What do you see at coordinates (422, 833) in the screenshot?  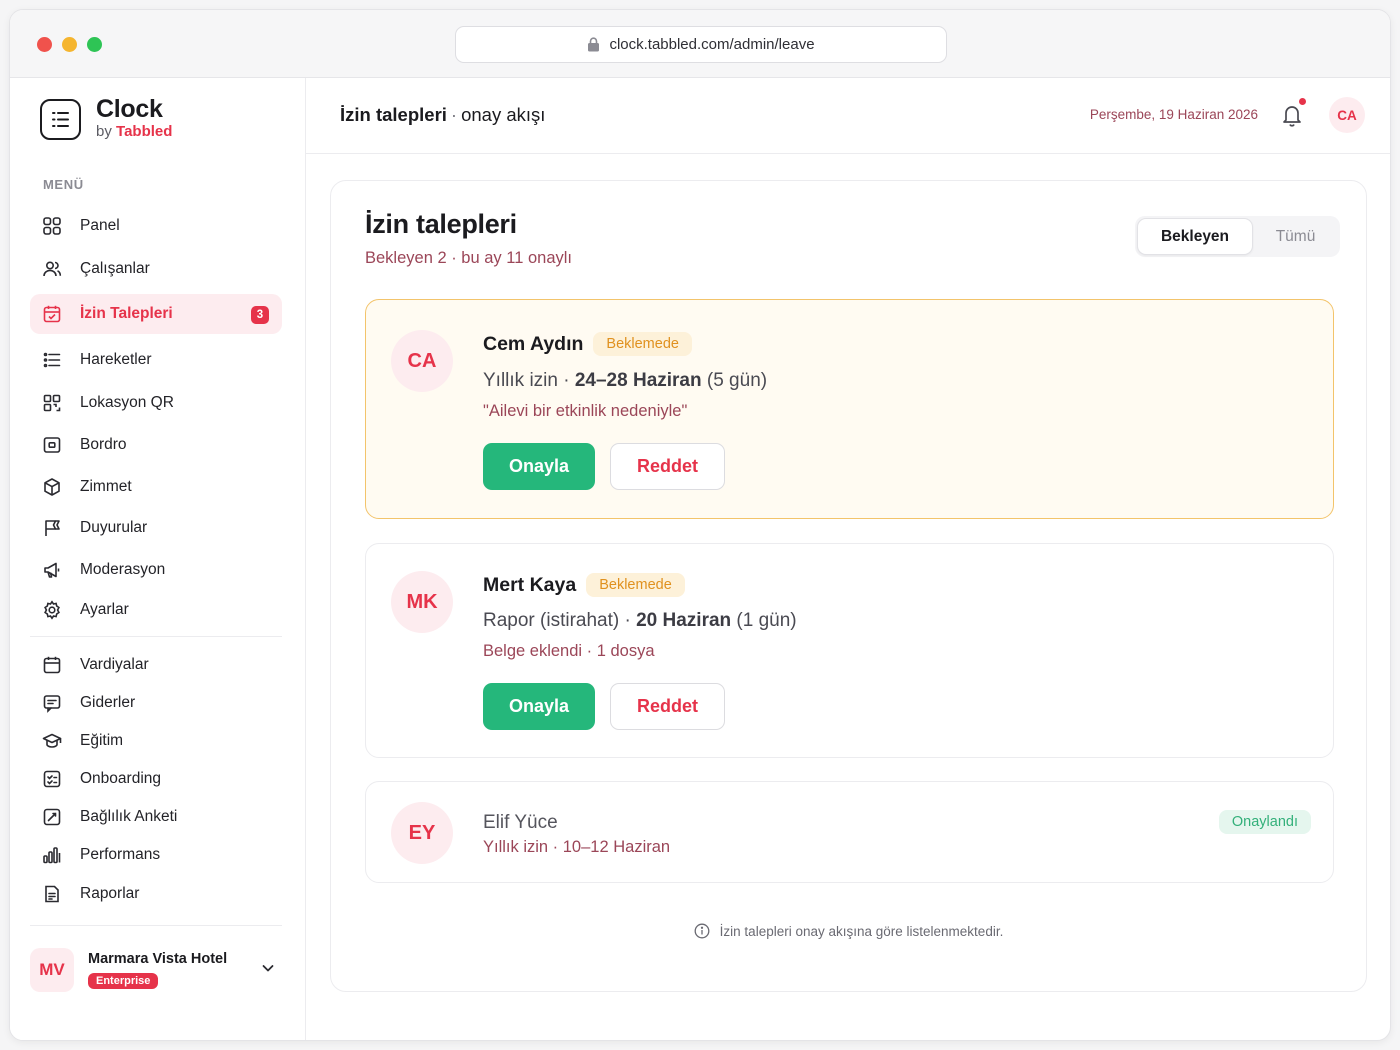 I see `employee-avatar: EY` at bounding box center [422, 833].